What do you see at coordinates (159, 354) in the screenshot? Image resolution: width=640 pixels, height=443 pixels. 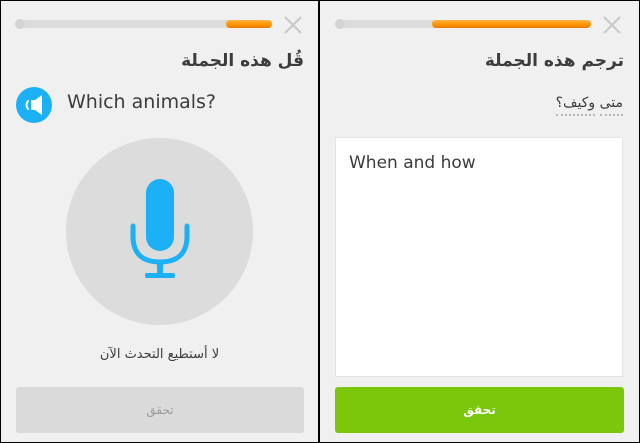 I see `cant-speak-link: لا أستطيع التحدث الآن` at bounding box center [159, 354].